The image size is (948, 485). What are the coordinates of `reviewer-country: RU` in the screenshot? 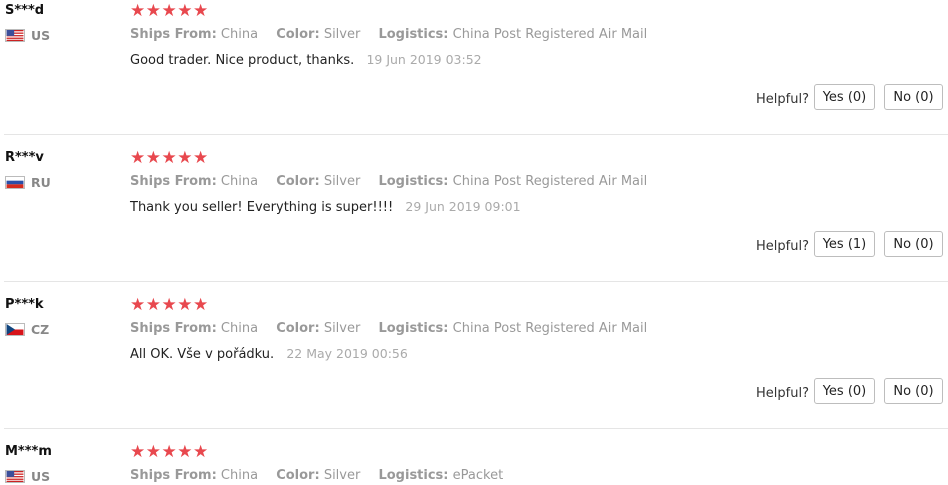 It's located at (28, 182).